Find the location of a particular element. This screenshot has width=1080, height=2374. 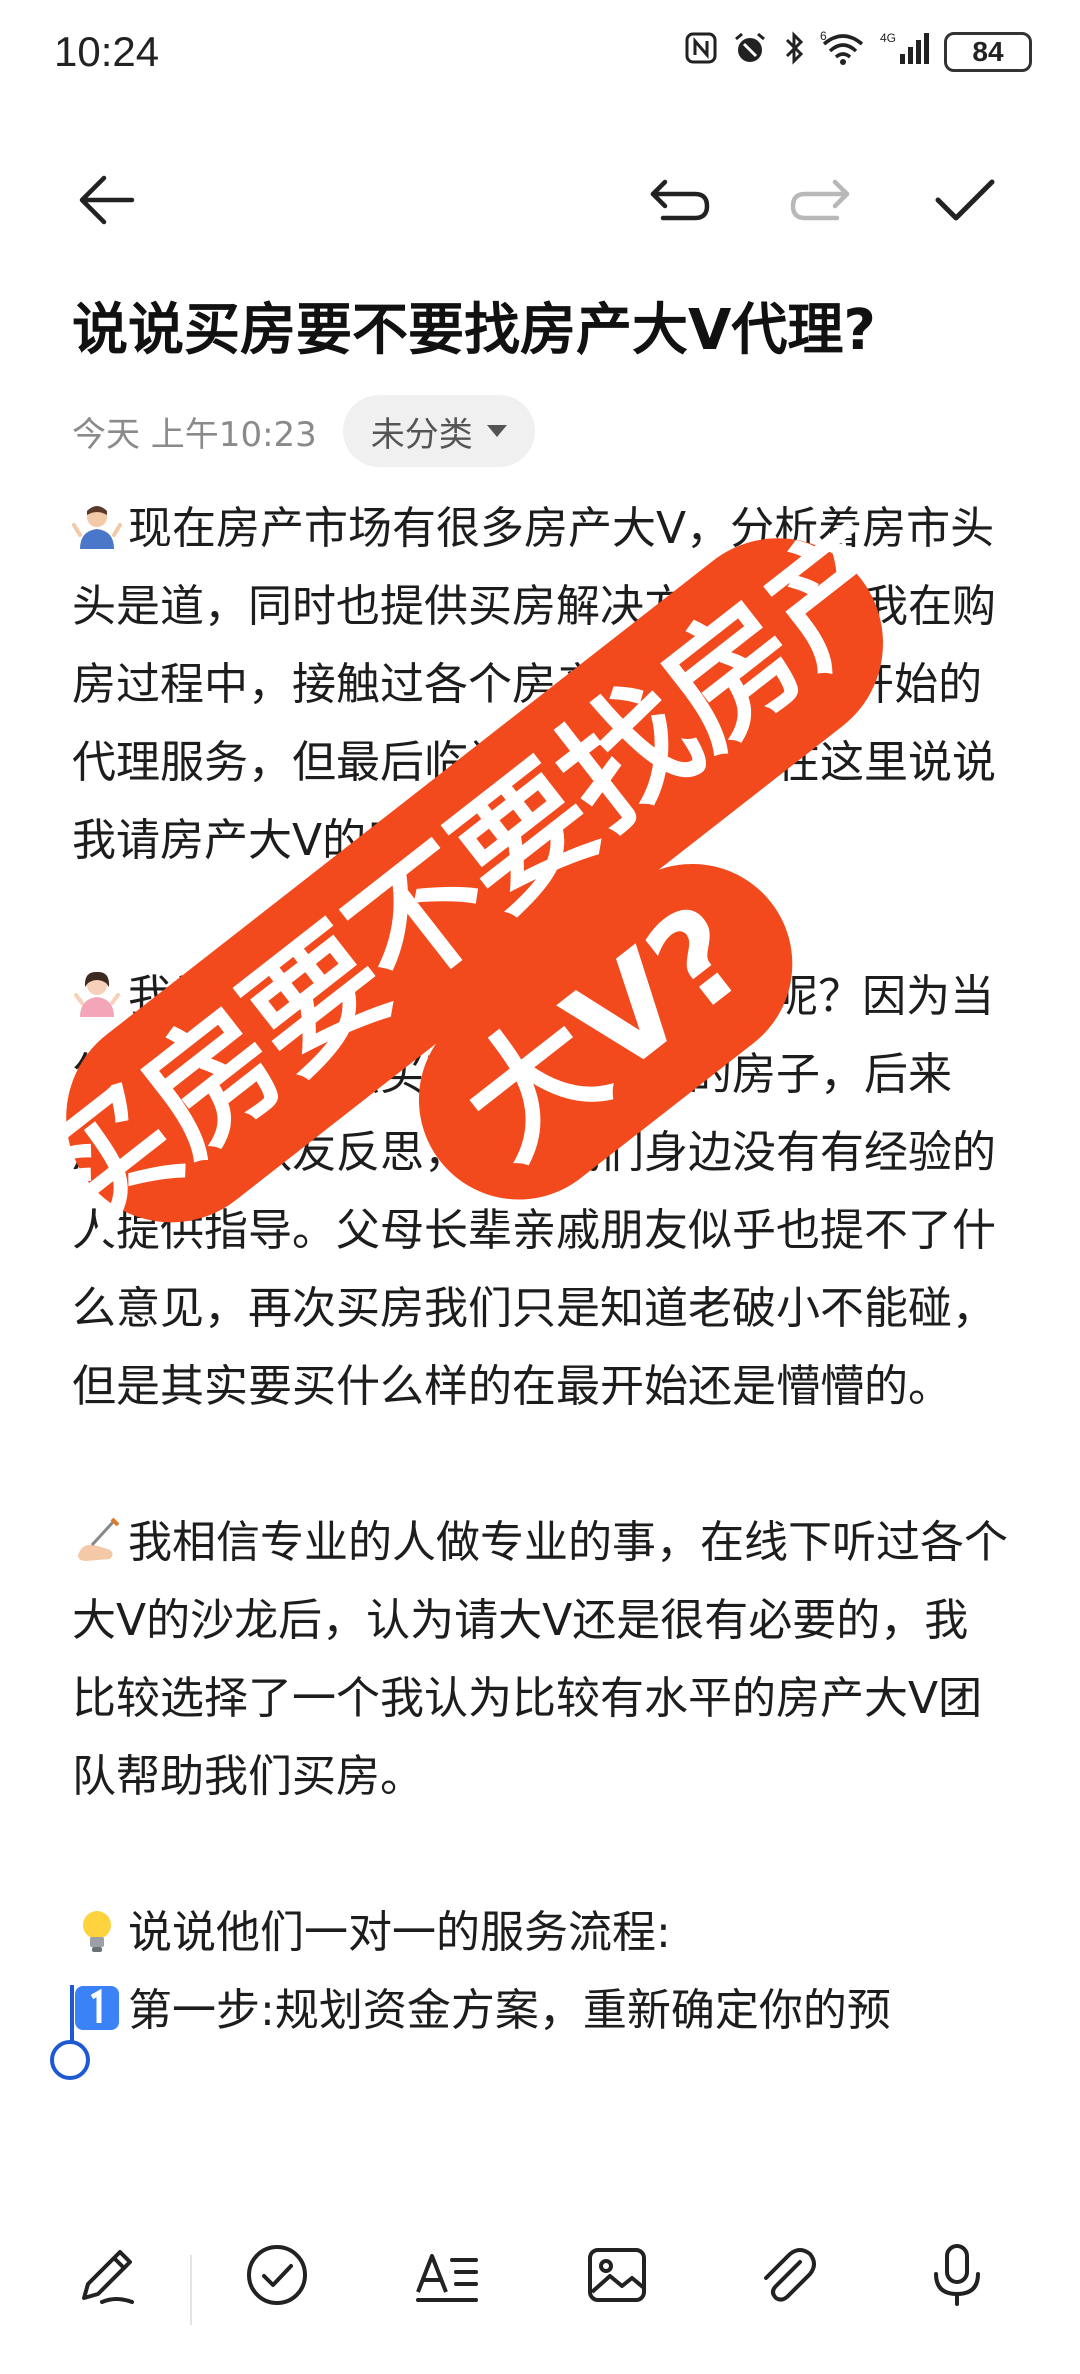

chevron-down-icon is located at coordinates (496, 431).